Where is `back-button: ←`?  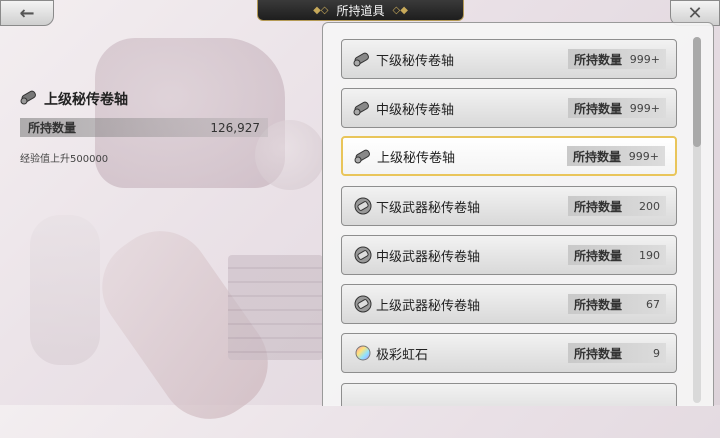 back-button: ← is located at coordinates (27, 13).